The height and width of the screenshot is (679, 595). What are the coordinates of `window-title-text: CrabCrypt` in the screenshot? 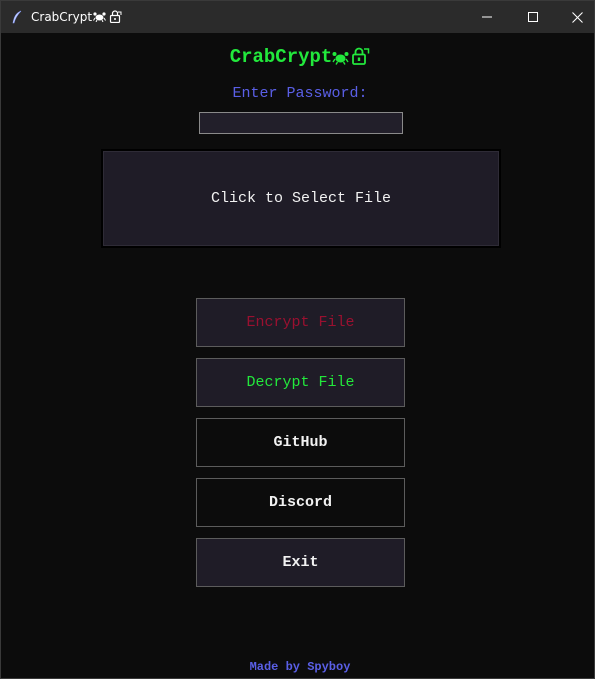 It's located at (62, 17).